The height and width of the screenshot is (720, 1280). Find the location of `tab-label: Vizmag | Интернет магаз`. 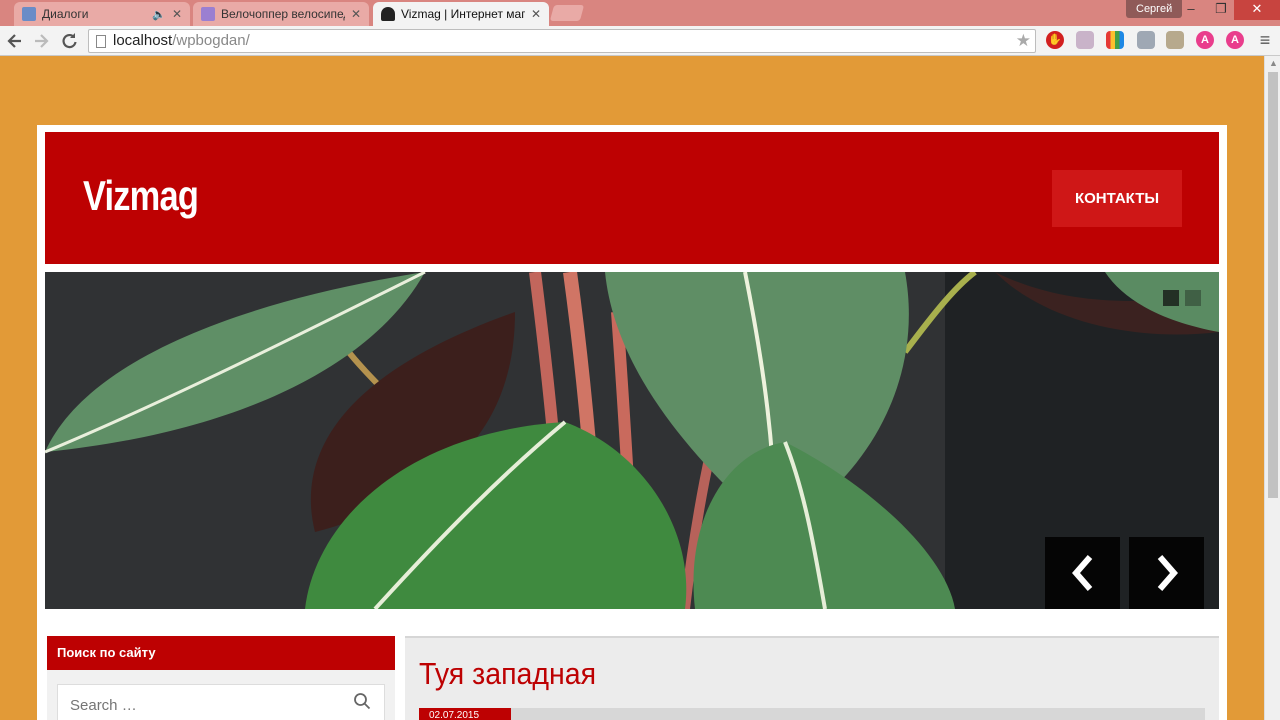

tab-label: Vizmag | Интернет магаз is located at coordinates (463, 14).